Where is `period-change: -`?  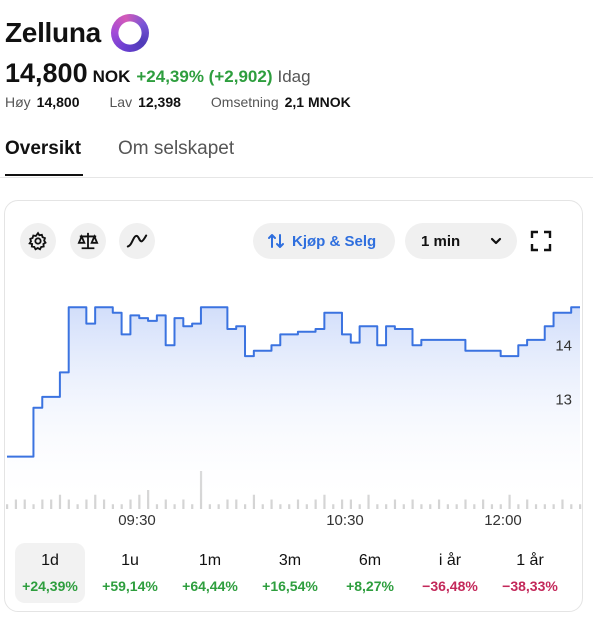 period-change: - is located at coordinates (584, 560).